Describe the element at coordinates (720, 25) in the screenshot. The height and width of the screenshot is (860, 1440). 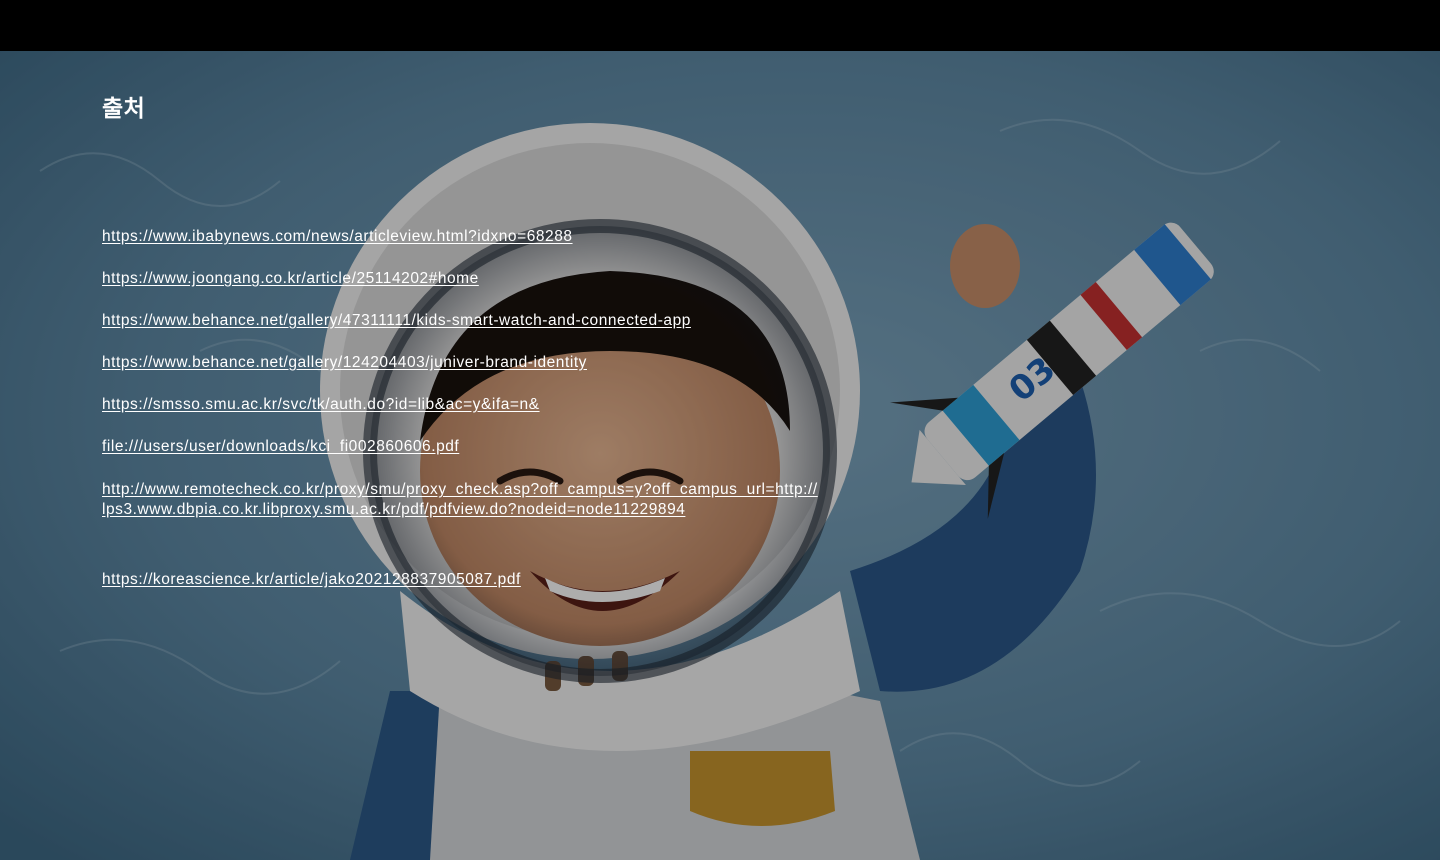
I see `top-black-bar` at that location.